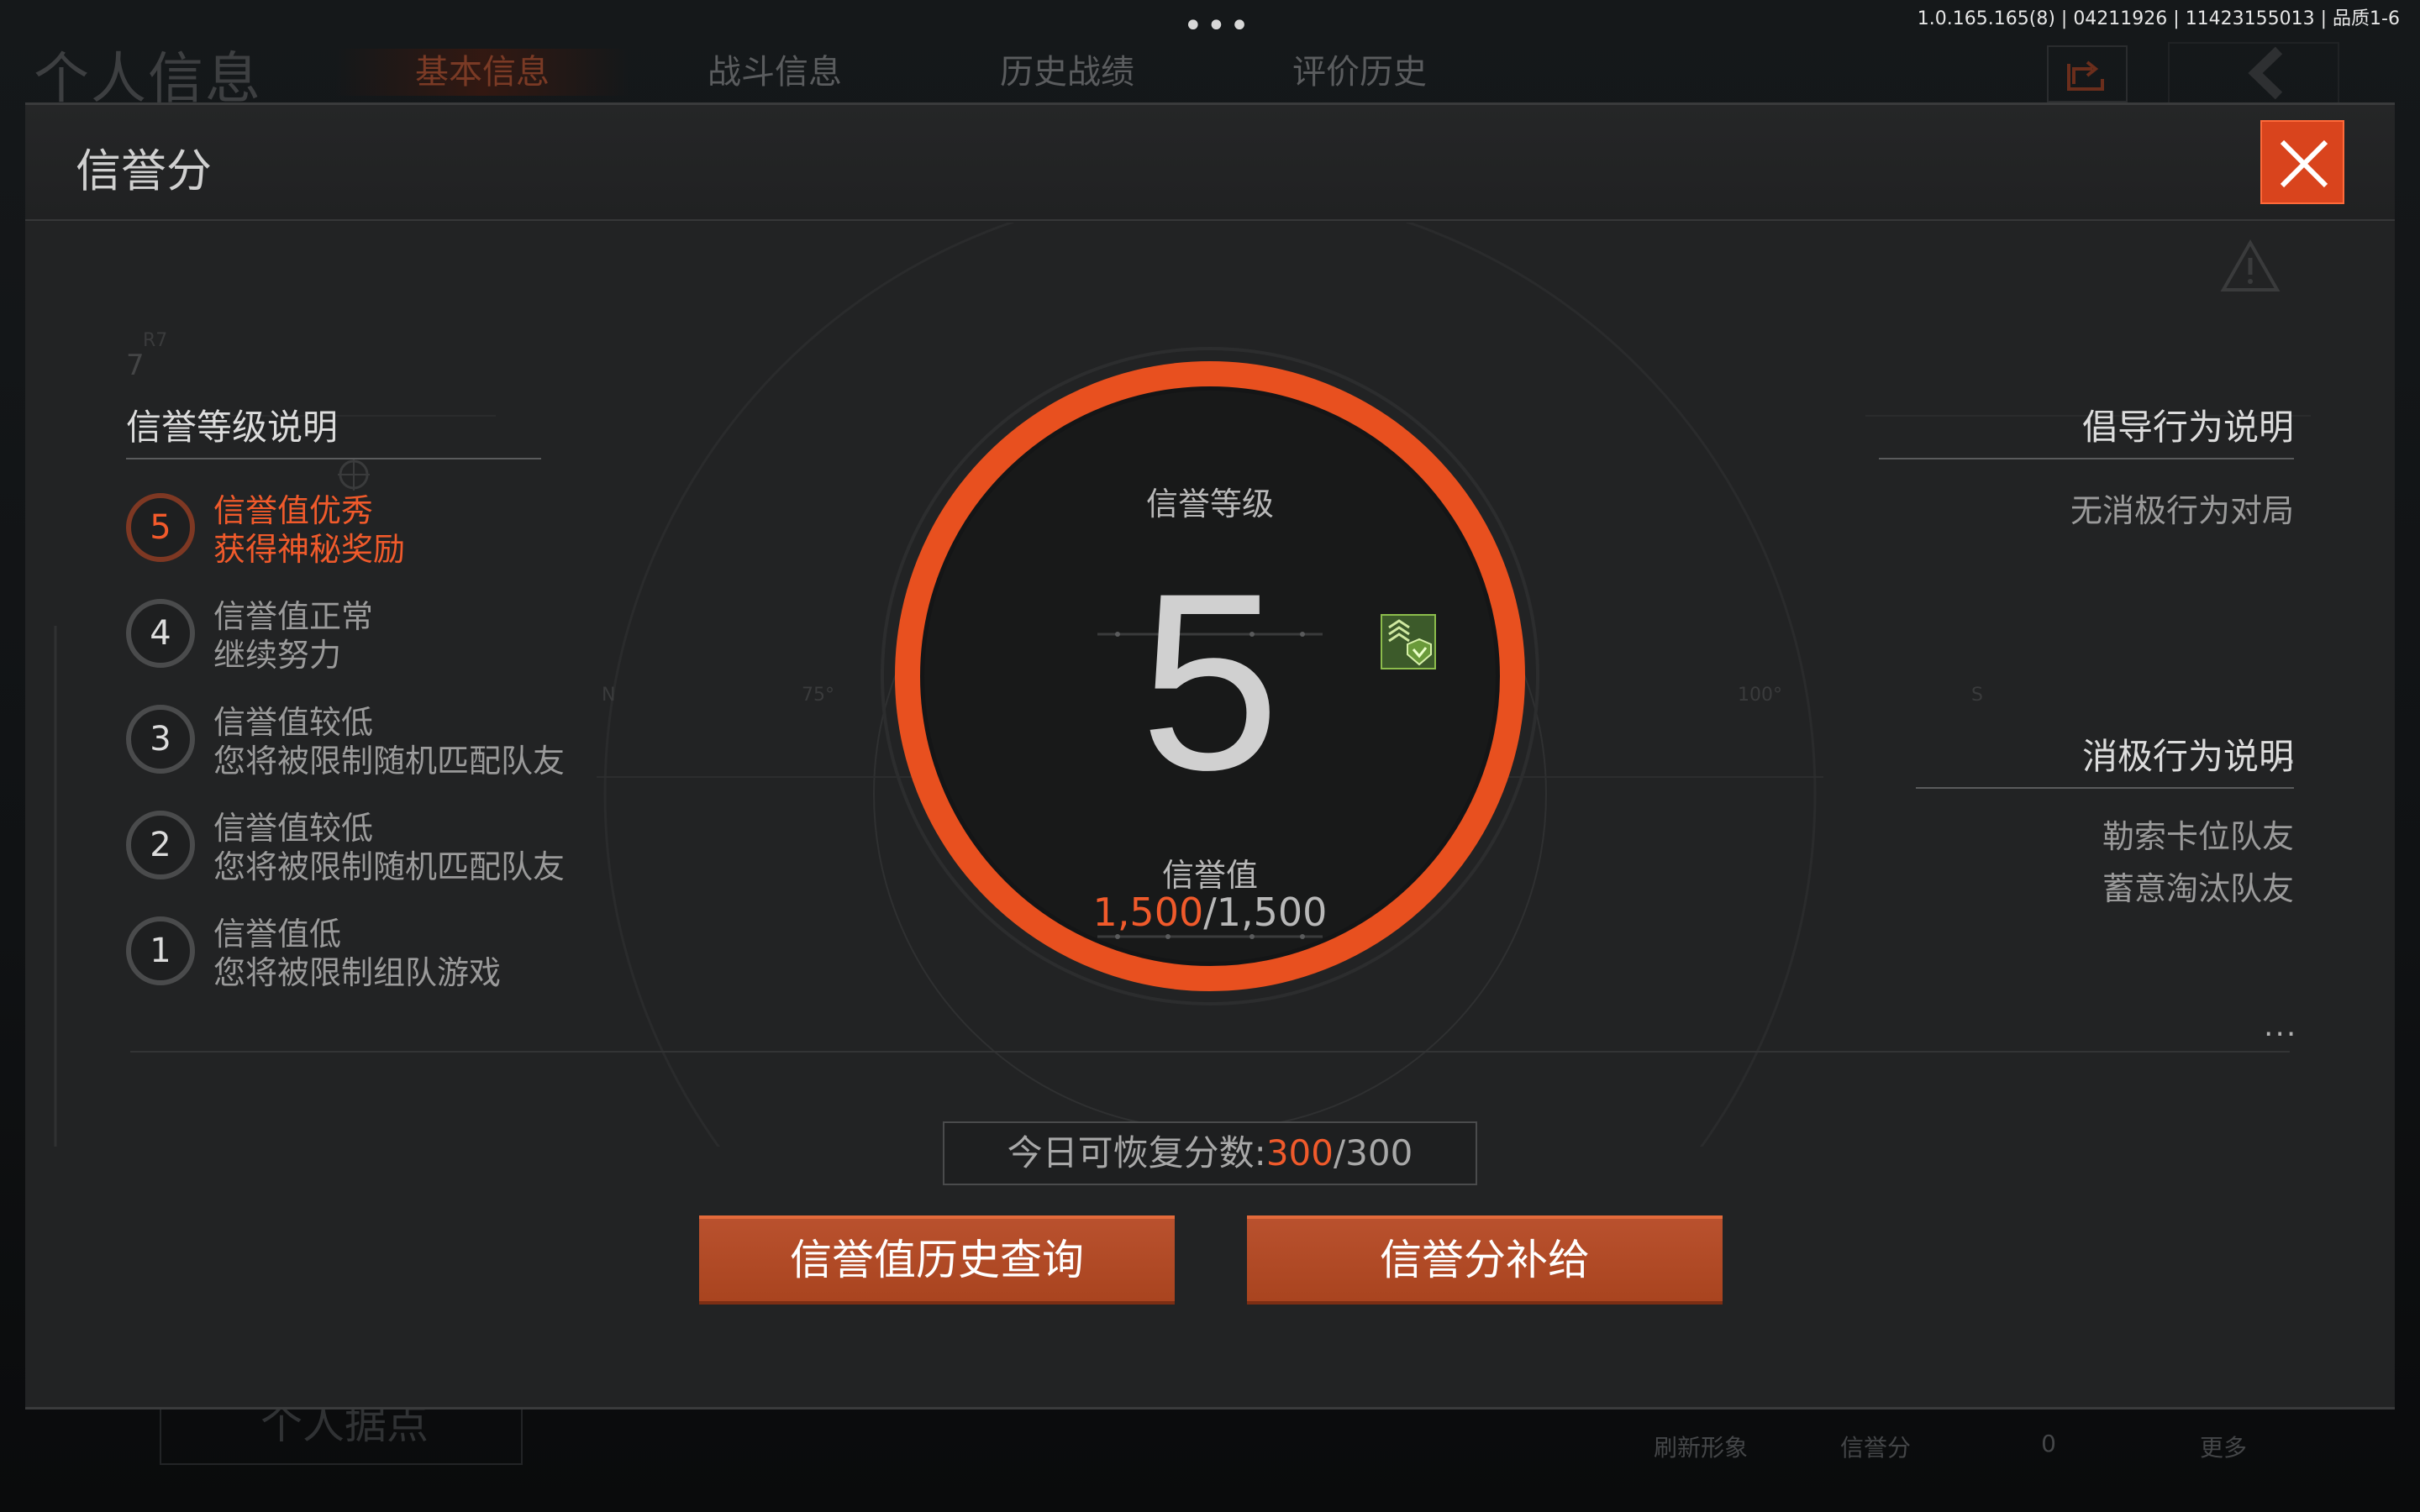 This screenshot has width=2420, height=1512. I want to click on more-dots-icon: •••, so click(1218, 26).